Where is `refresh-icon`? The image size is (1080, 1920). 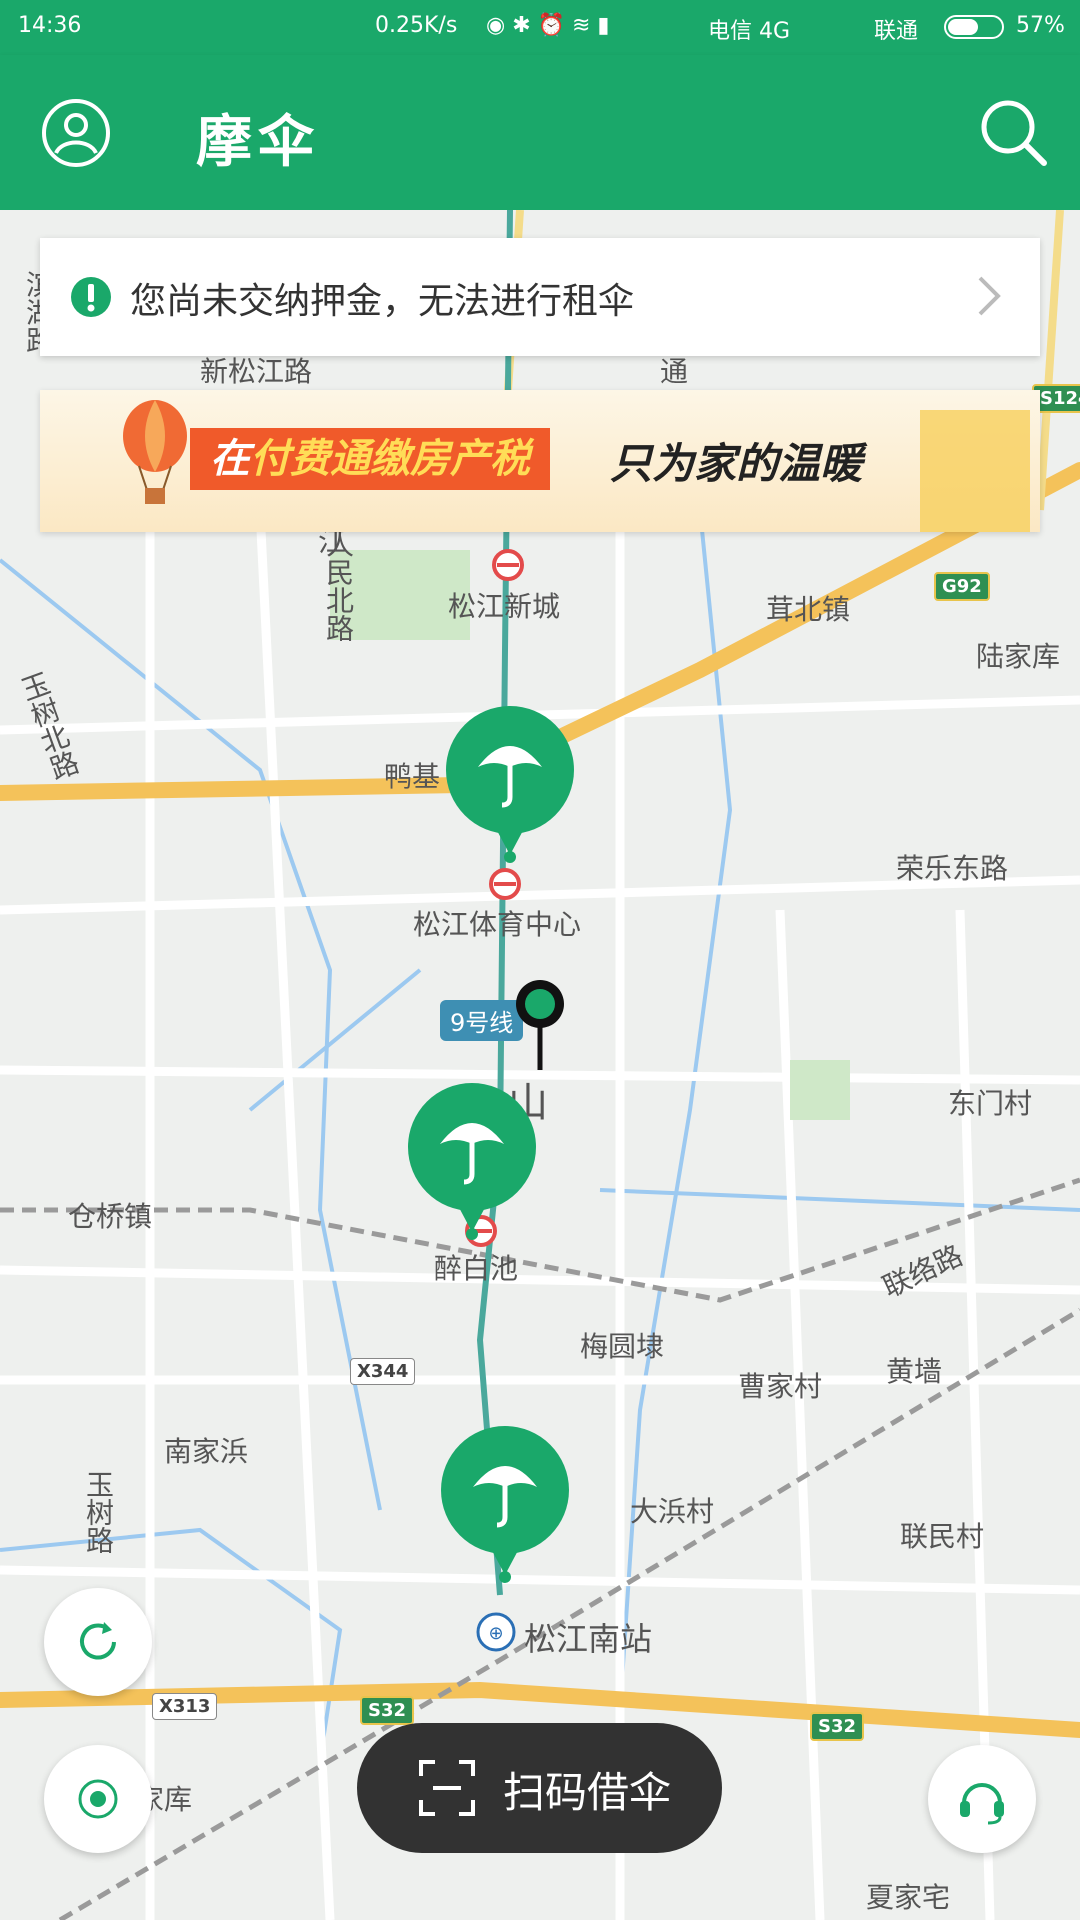
refresh-icon is located at coordinates (98, 1644).